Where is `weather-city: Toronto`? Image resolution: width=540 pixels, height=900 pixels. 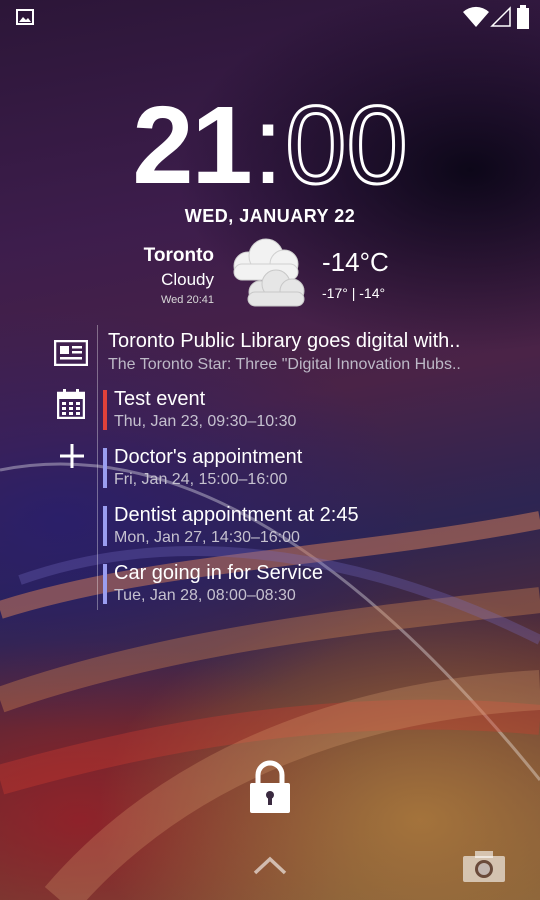 weather-city: Toronto is located at coordinates (178, 255).